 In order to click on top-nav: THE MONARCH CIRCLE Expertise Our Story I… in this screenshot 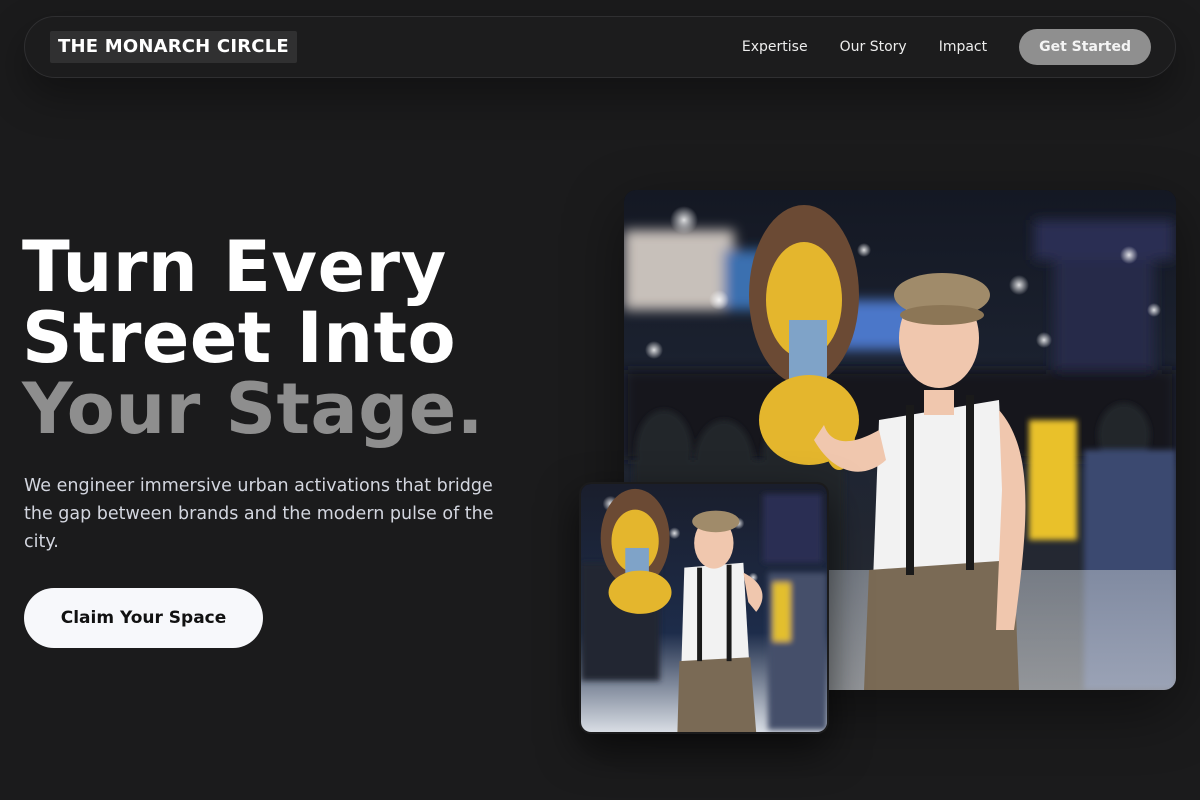, I will do `click(600, 47)`.